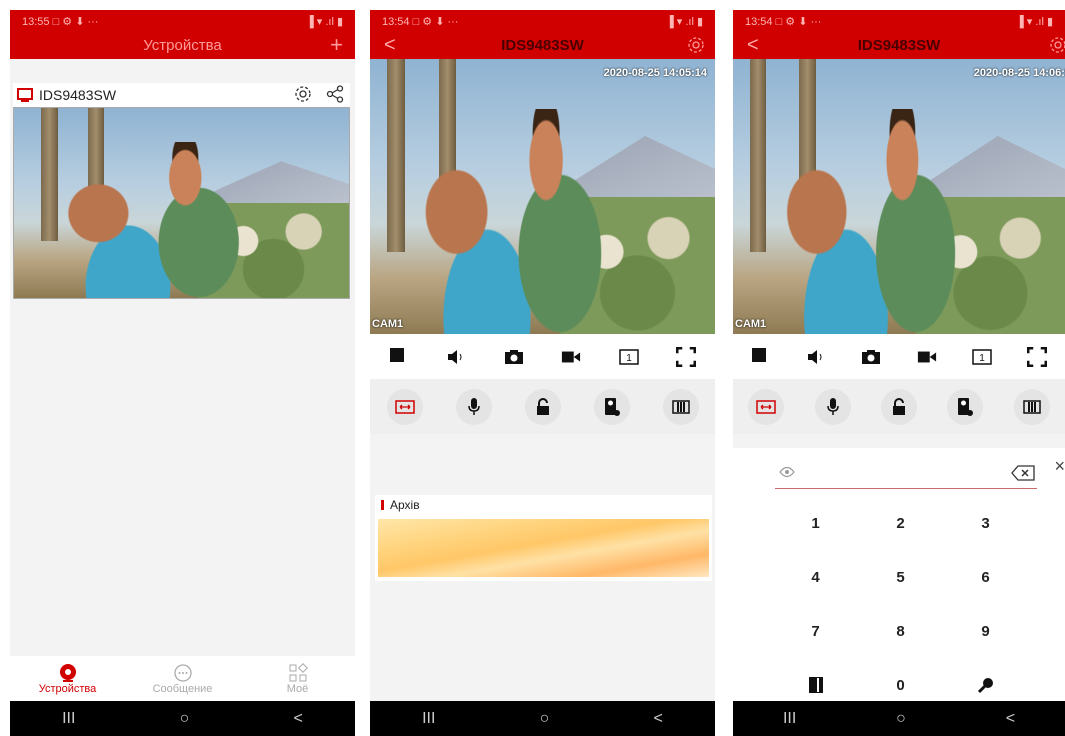 The width and height of the screenshot is (1065, 736). Describe the element at coordinates (396, 21) in the screenshot. I see `status-time: 13:54` at that location.